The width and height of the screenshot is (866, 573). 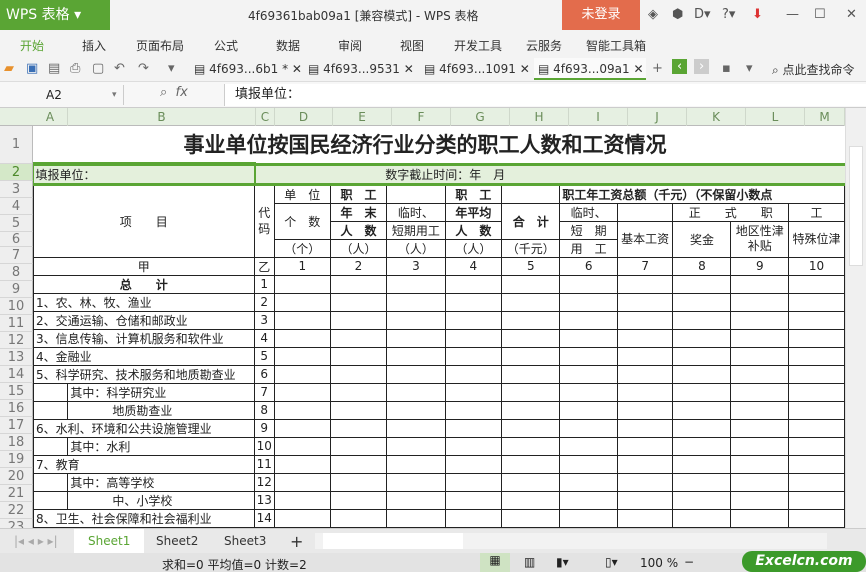 What do you see at coordinates (302, 248) in the screenshot?
I see `cell: （个）` at bounding box center [302, 248].